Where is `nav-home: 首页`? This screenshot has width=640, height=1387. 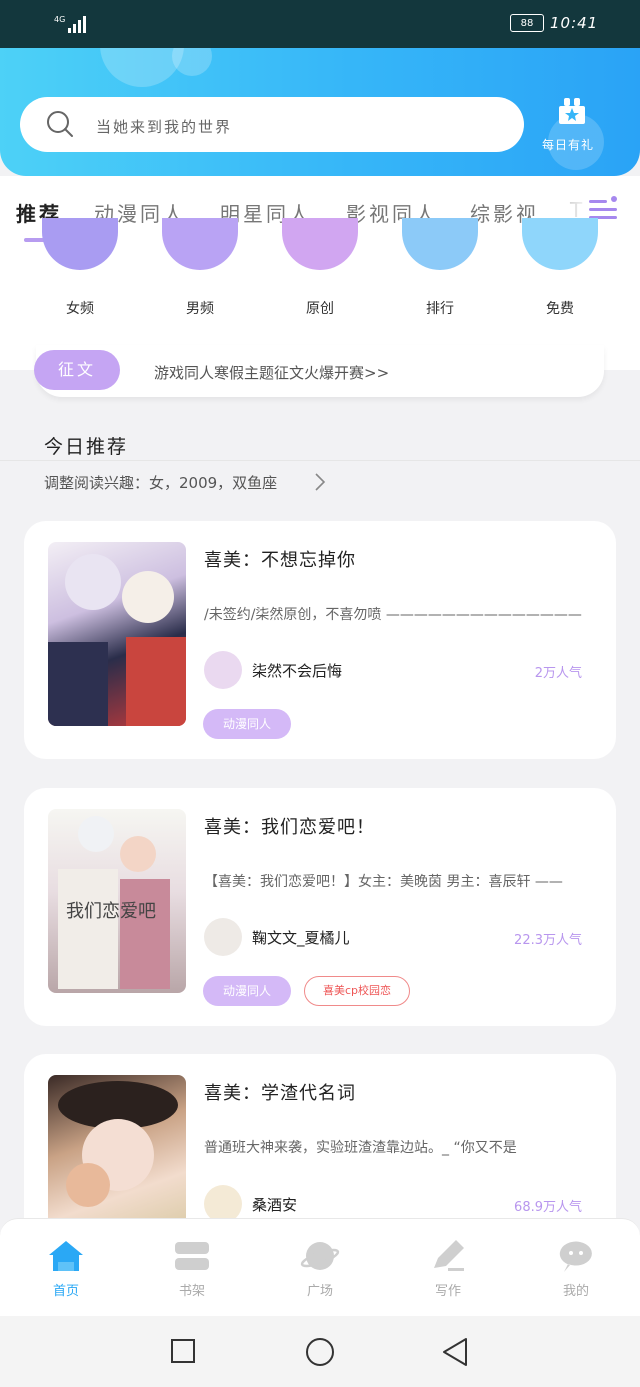
nav-home: 首页 is located at coordinates (66, 1289).